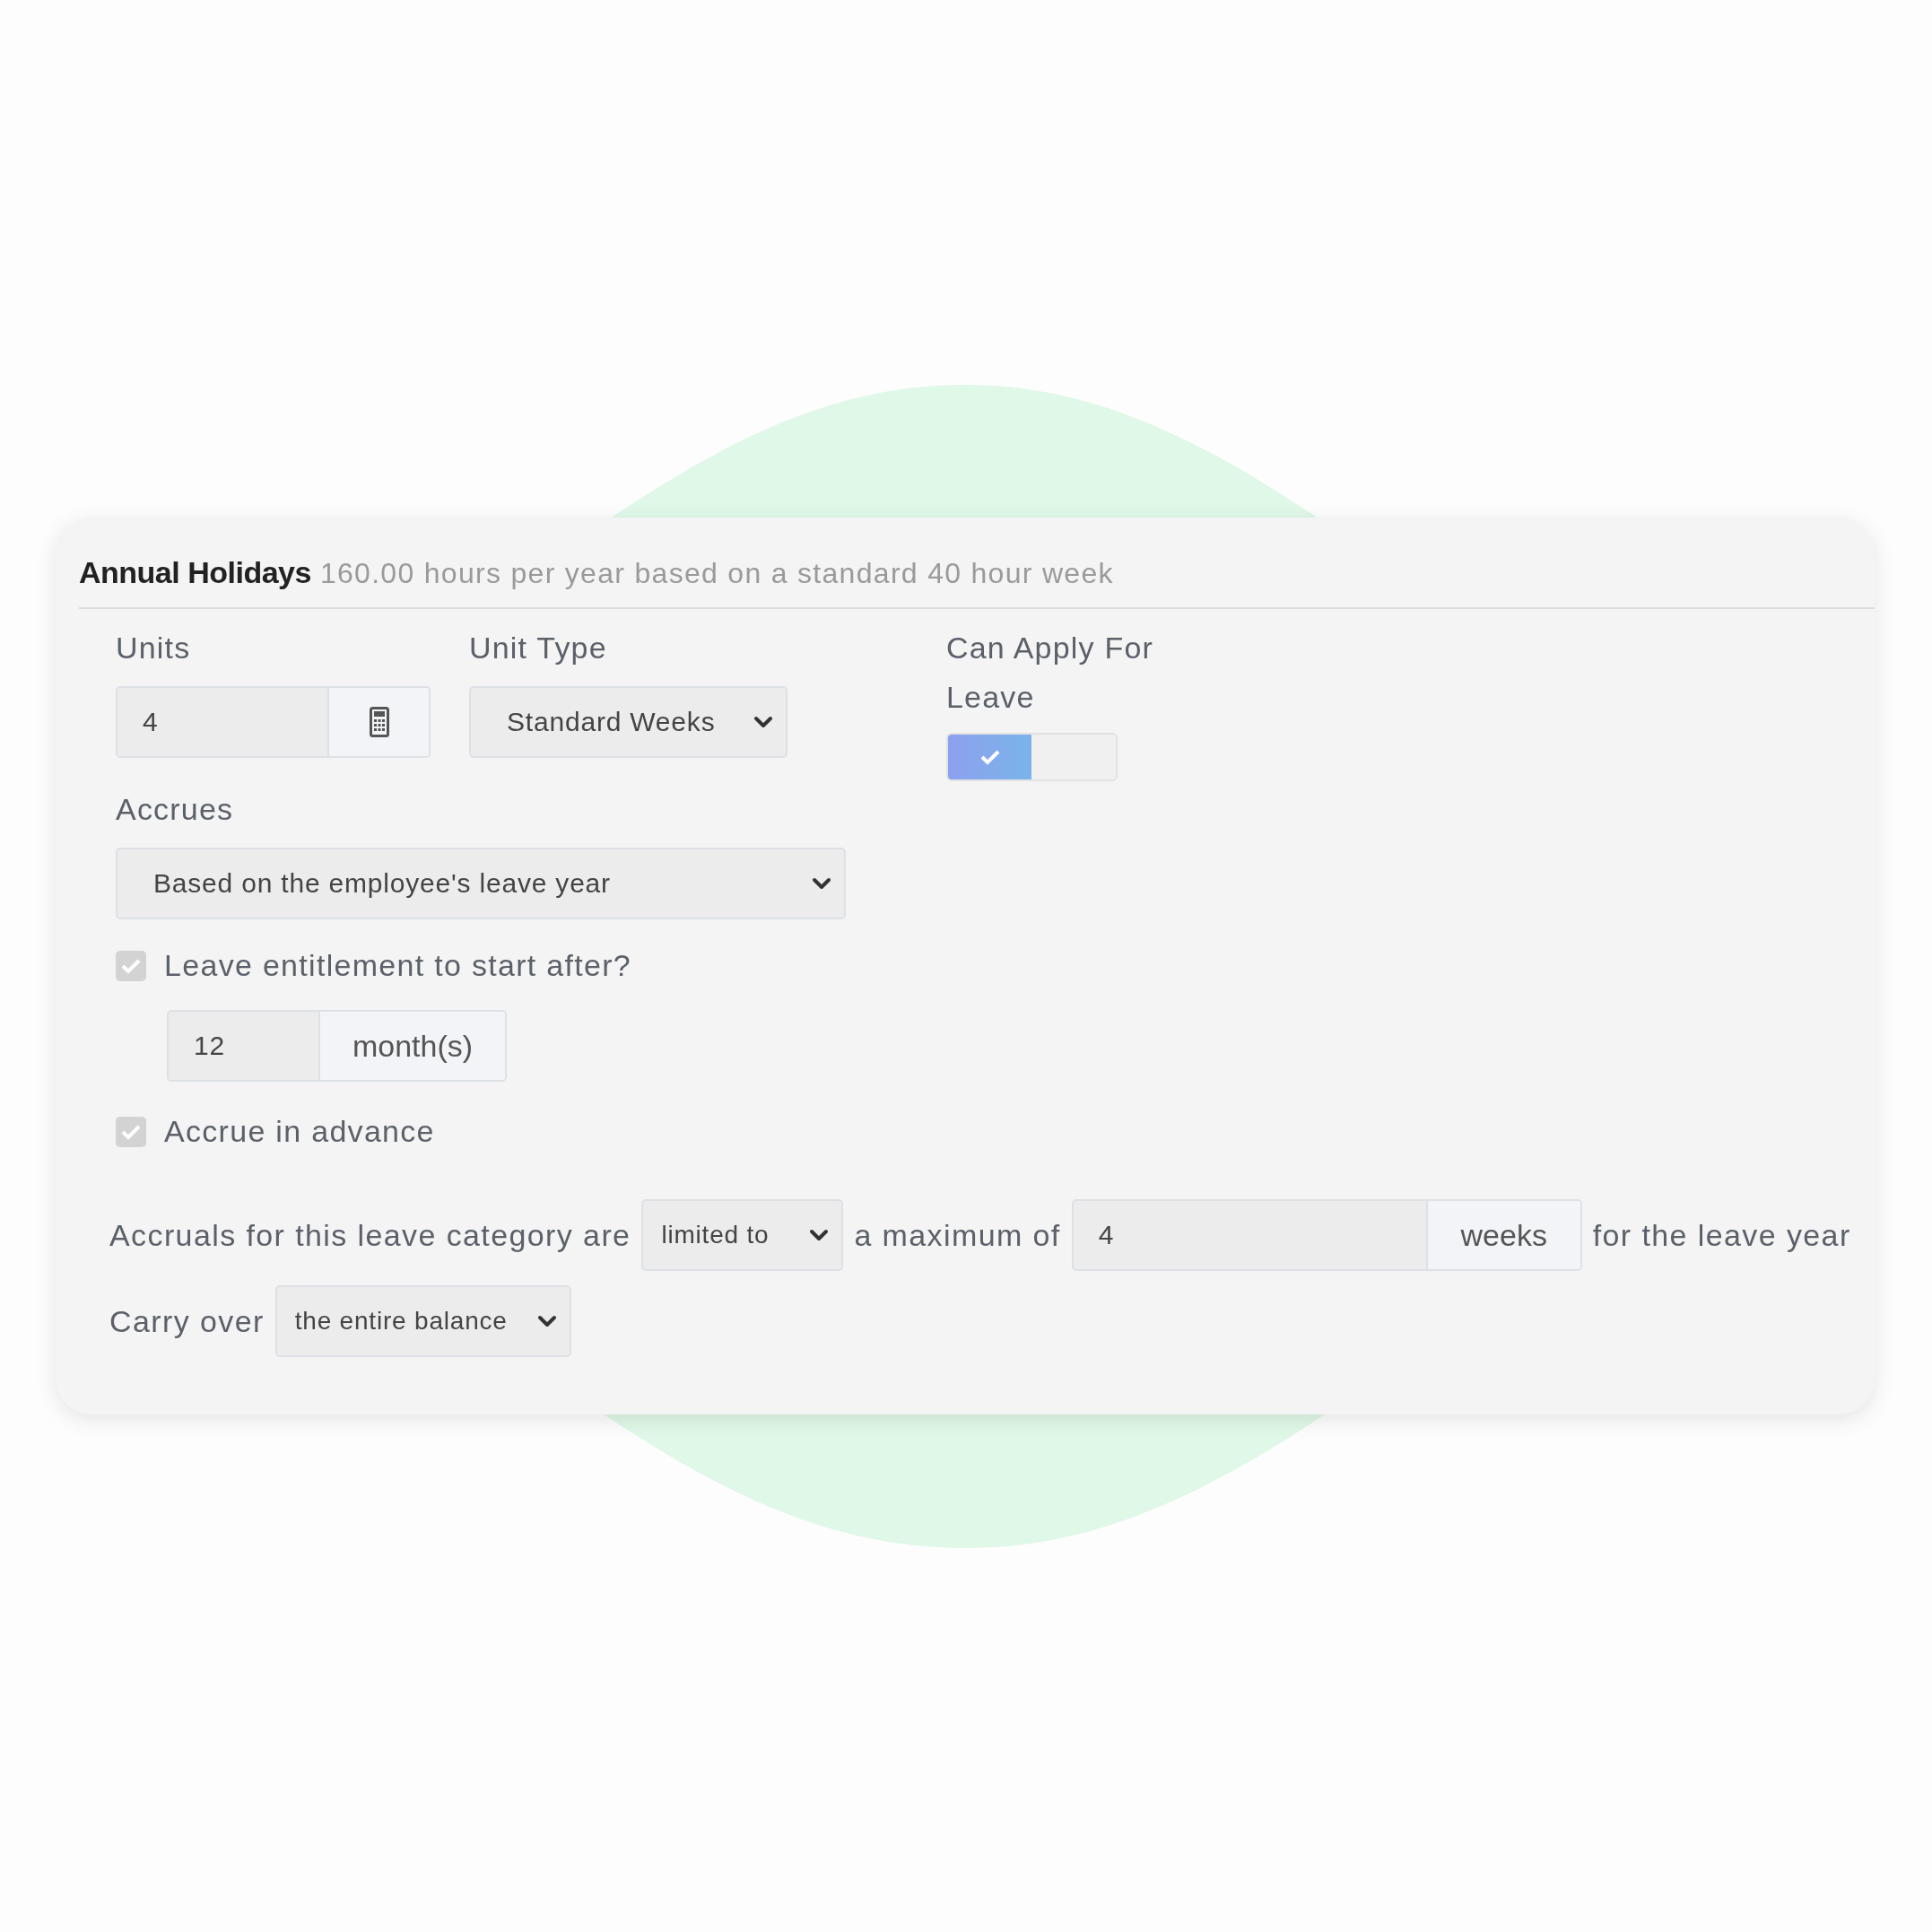 Image resolution: width=1932 pixels, height=1932 pixels. What do you see at coordinates (1032, 757) in the screenshot?
I see `toggle-switch` at bounding box center [1032, 757].